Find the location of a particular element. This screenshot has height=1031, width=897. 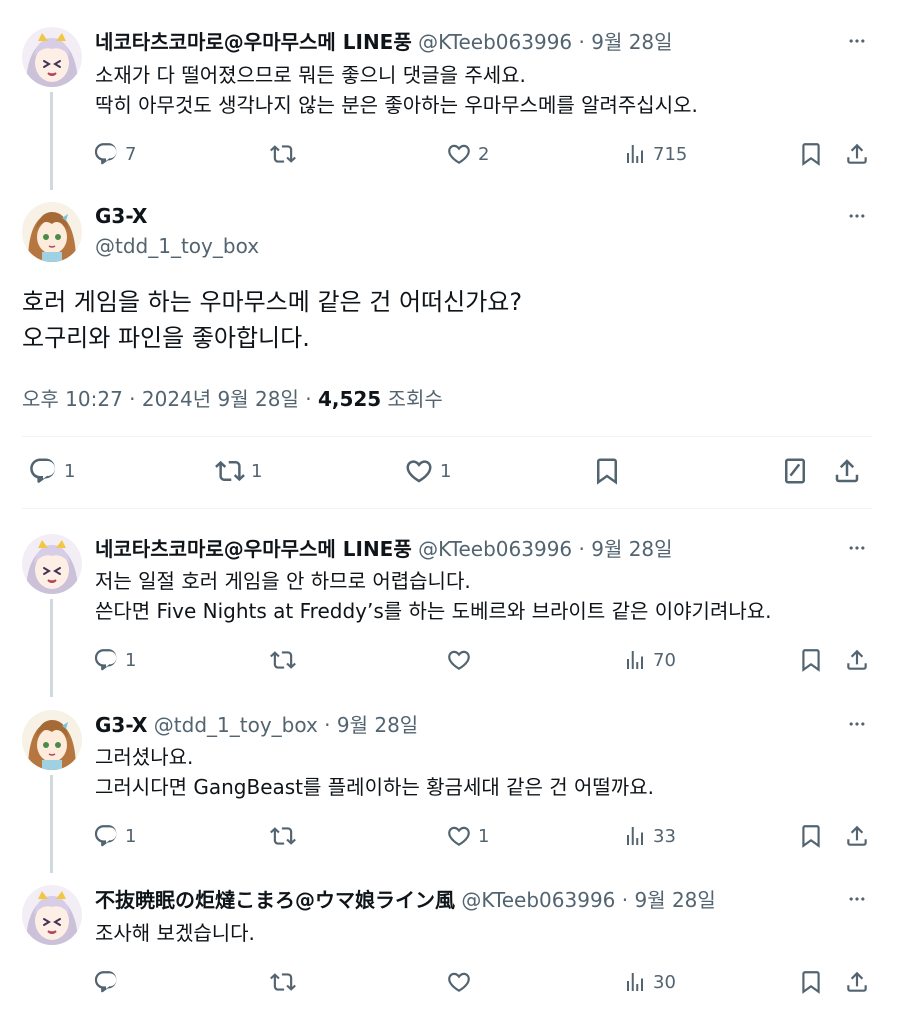

retweet-button: 1 is located at coordinates (238, 471).